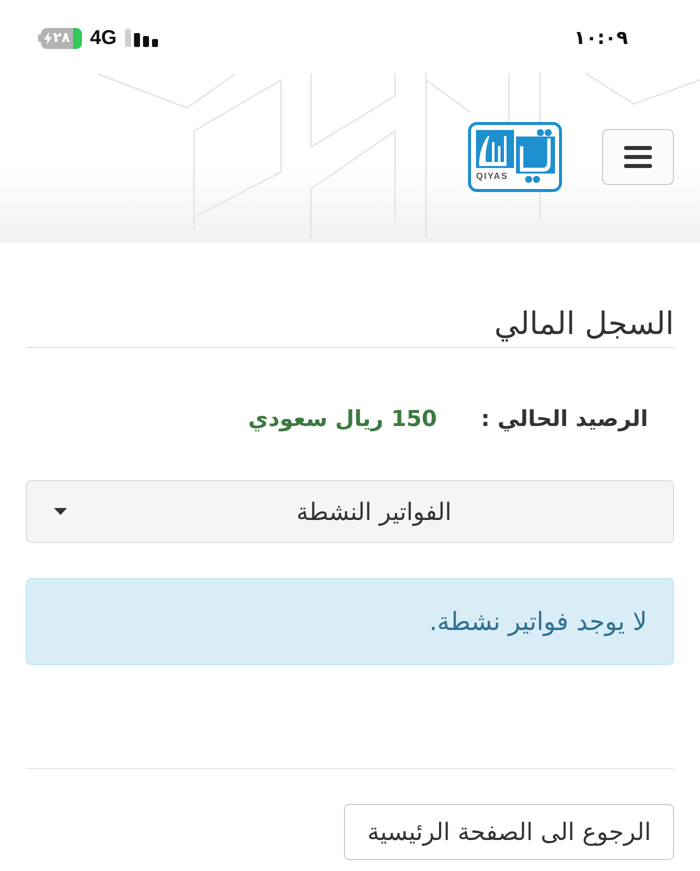  What do you see at coordinates (342, 419) in the screenshot?
I see `balance-value: 150 ريال سعودي` at bounding box center [342, 419].